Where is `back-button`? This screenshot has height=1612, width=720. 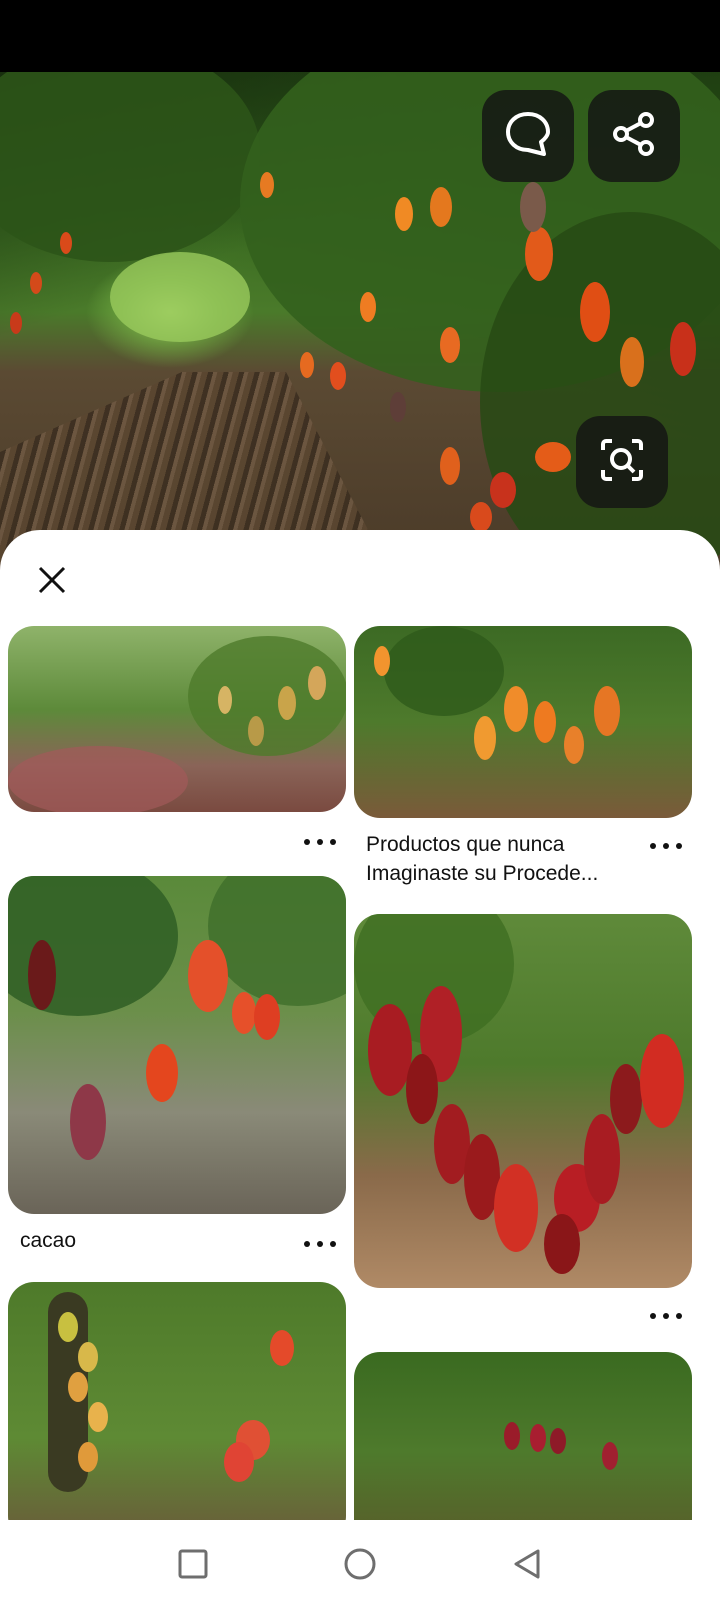
back-button is located at coordinates (527, 1566).